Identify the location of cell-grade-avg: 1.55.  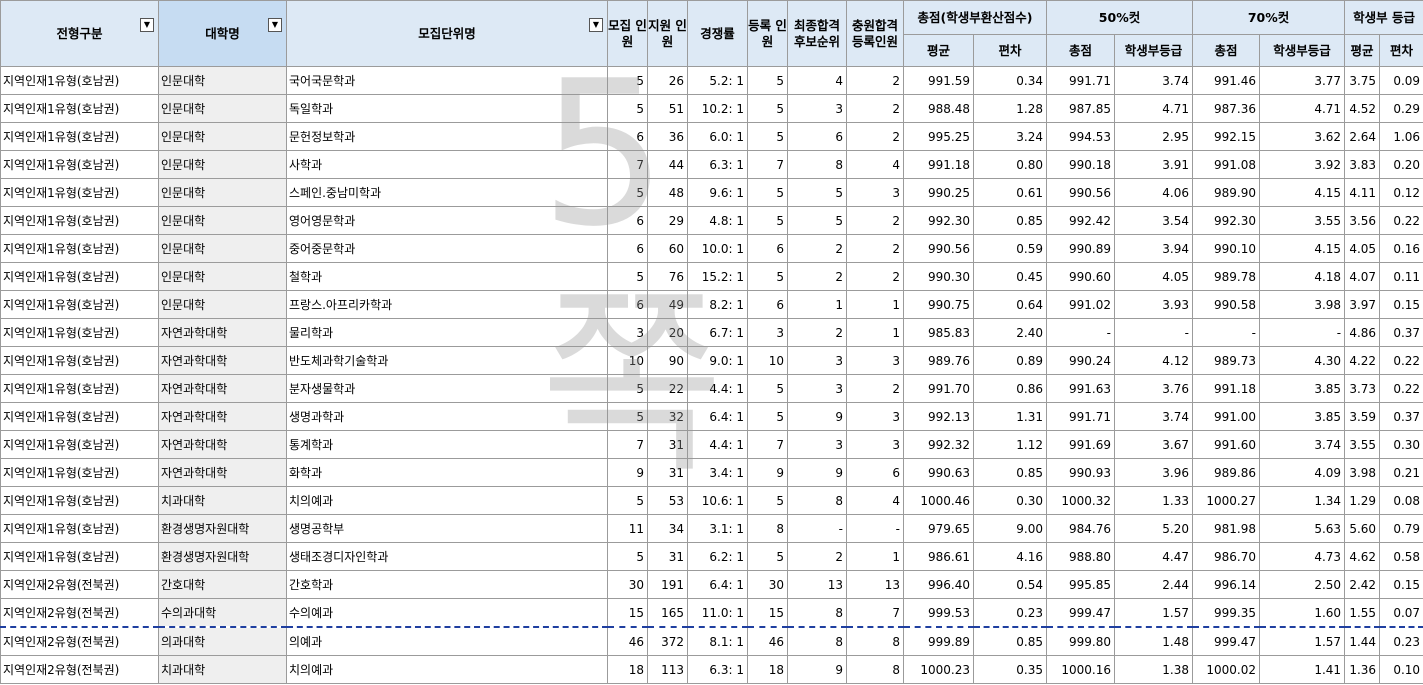
(1362, 613).